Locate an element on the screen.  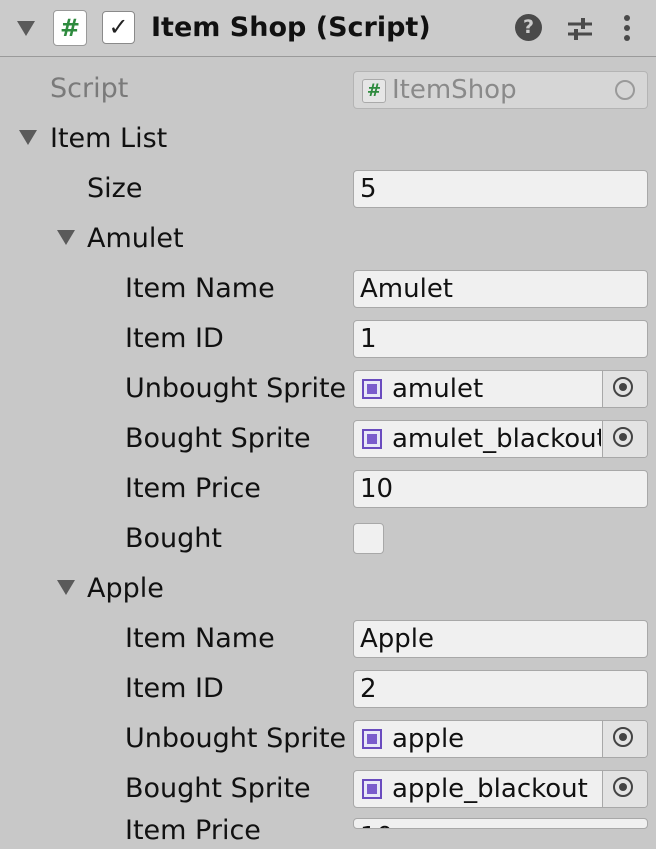
presets-icon is located at coordinates (580, 29).